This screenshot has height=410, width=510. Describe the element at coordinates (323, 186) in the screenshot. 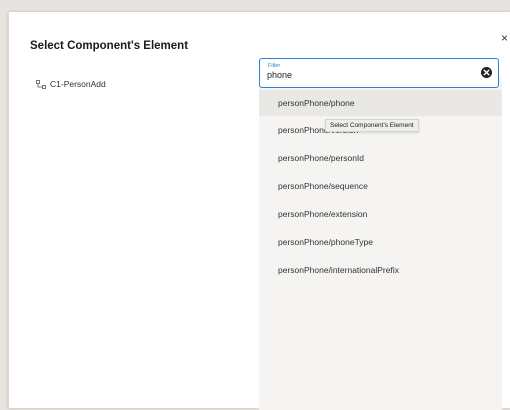

I see `result-item-label: personPhone/sequence` at that location.